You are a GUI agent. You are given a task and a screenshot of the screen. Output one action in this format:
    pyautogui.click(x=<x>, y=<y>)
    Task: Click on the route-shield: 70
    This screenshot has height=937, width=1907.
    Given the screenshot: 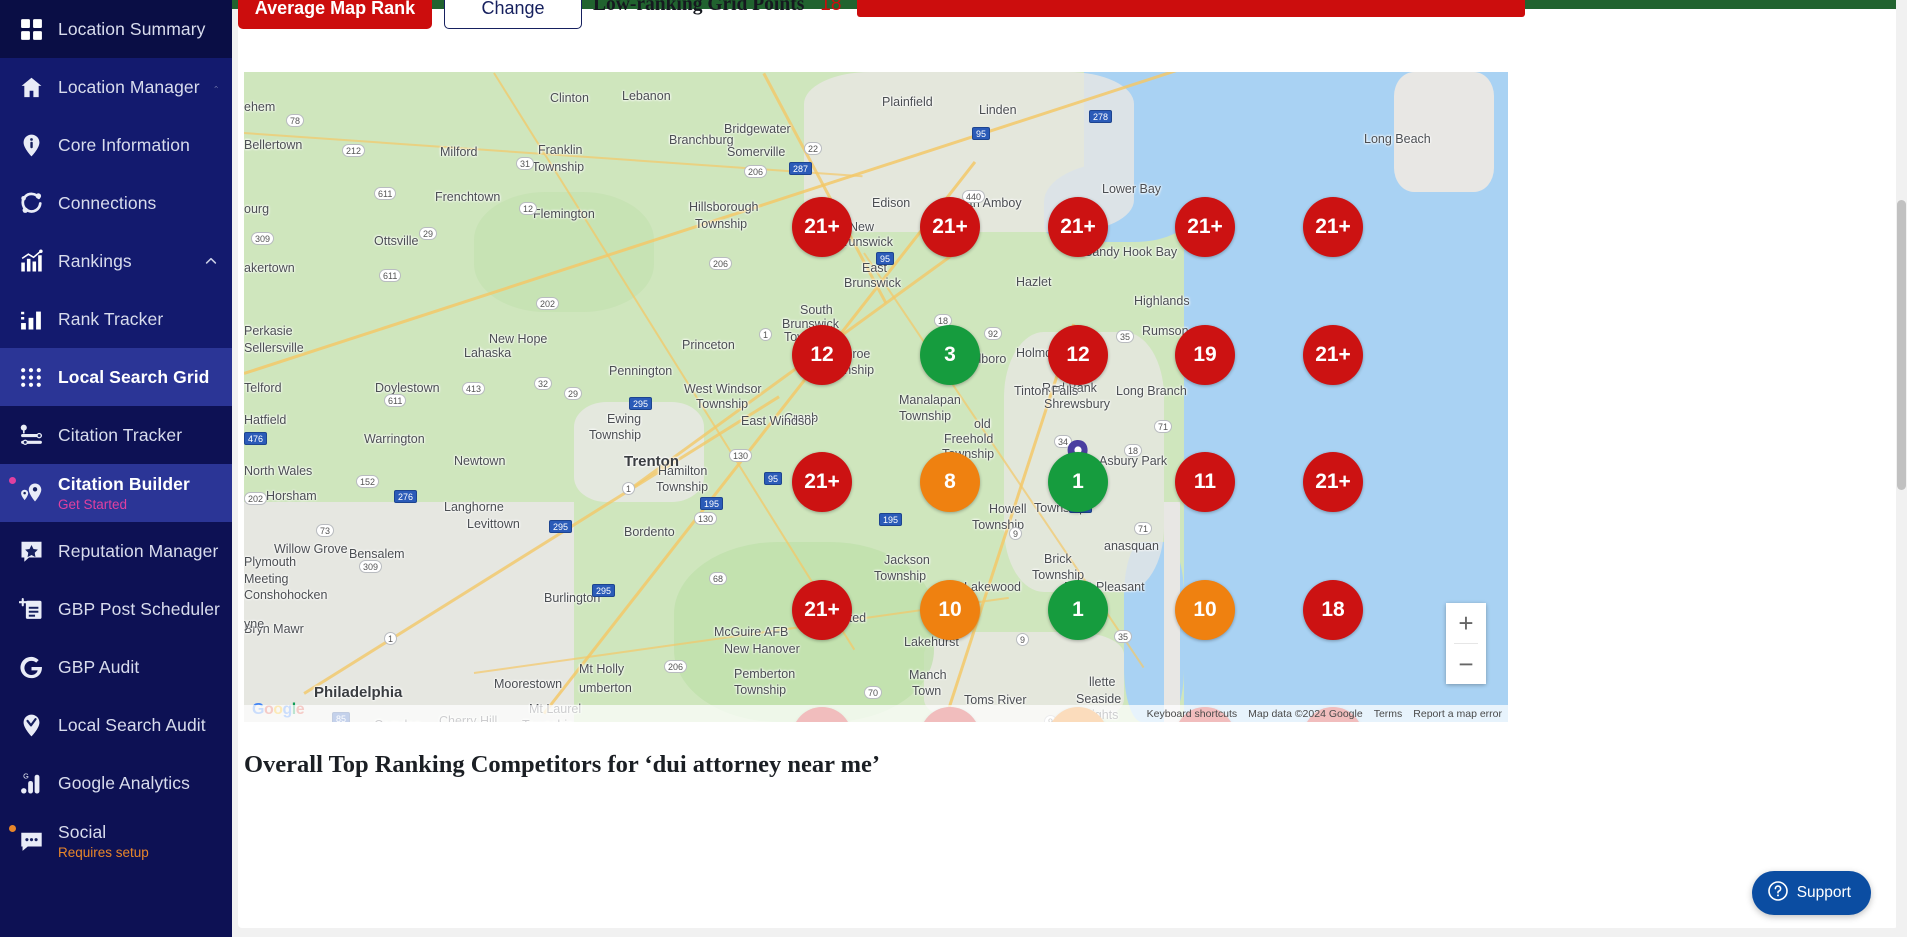 What is the action you would take?
    pyautogui.click(x=873, y=692)
    